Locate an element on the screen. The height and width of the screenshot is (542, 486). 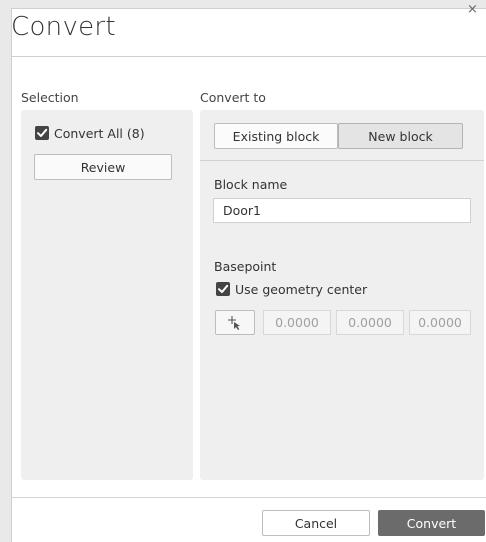
basepoint-x-field: 0.0000 is located at coordinates (297, 322).